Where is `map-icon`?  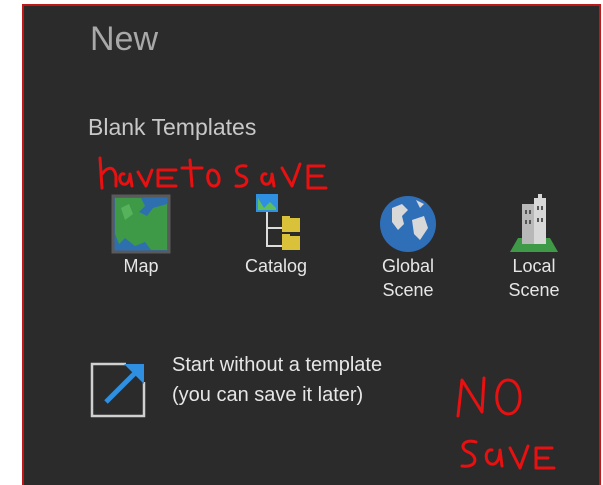 map-icon is located at coordinates (141, 224).